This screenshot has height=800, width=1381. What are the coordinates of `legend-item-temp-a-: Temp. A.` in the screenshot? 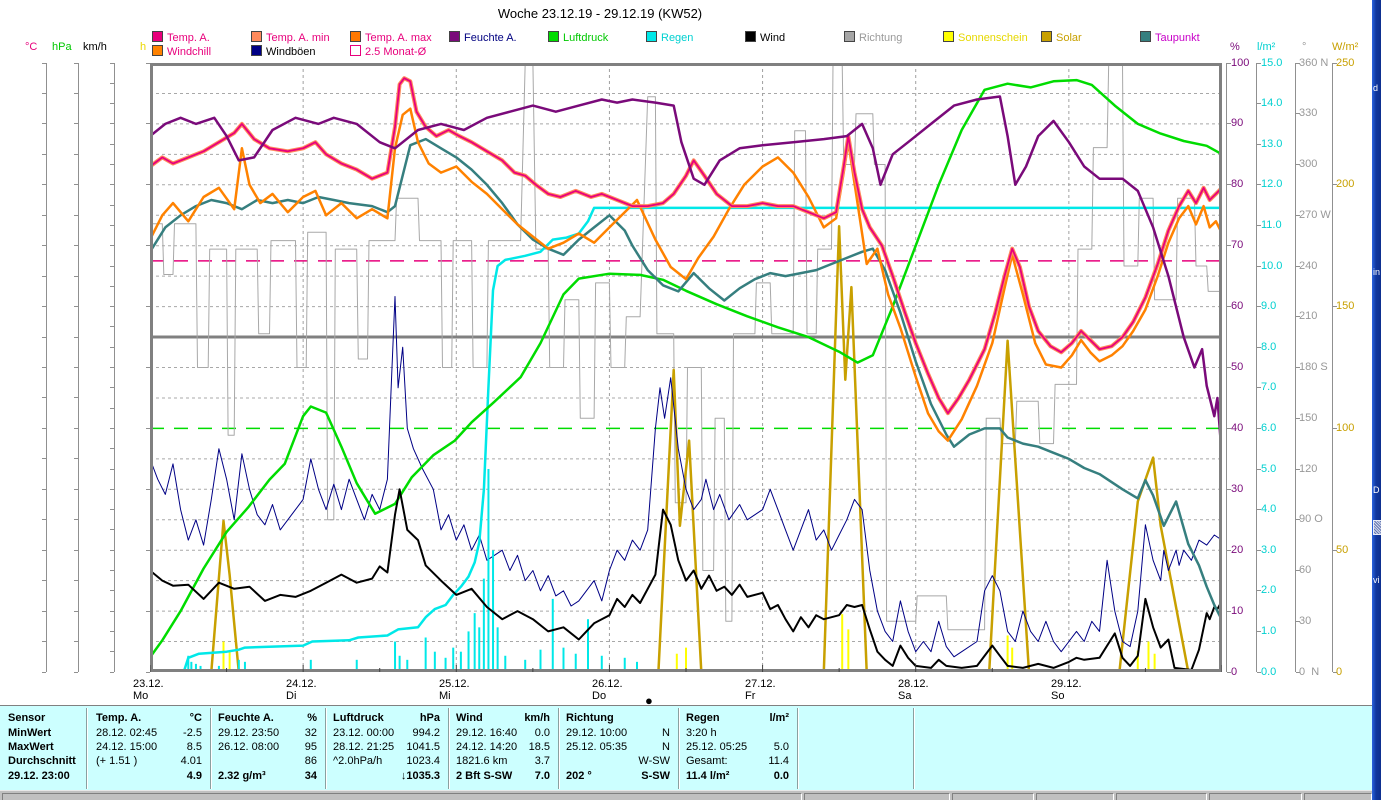 It's located at (181, 37).